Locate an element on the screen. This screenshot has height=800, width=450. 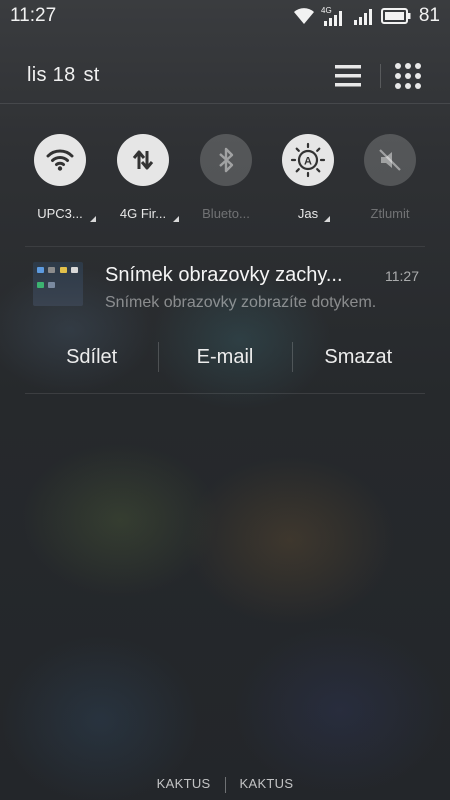
bluetooth-icon is located at coordinates (226, 160).